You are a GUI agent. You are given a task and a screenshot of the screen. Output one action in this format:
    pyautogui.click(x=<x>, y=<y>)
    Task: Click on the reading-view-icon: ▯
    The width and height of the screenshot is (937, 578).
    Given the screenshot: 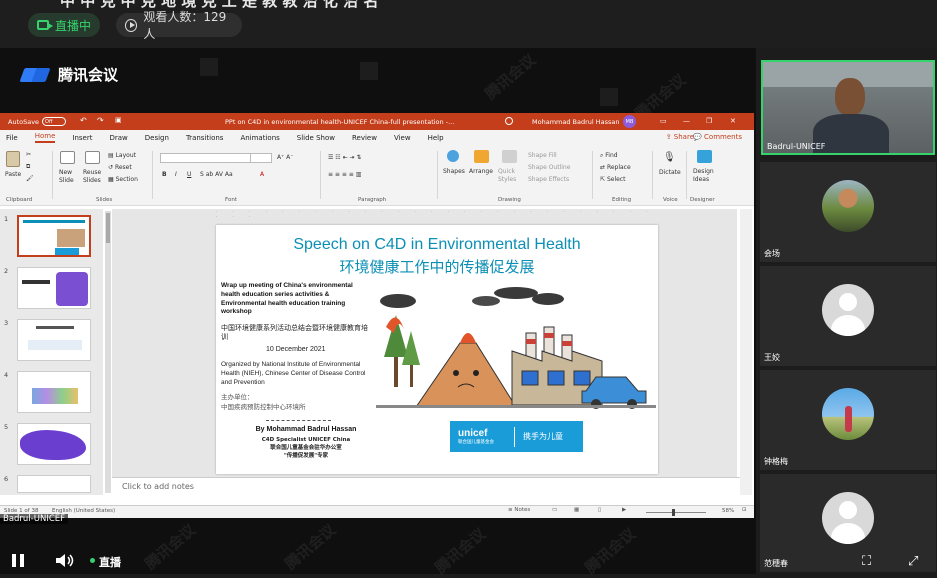 What is the action you would take?
    pyautogui.click(x=599, y=510)
    